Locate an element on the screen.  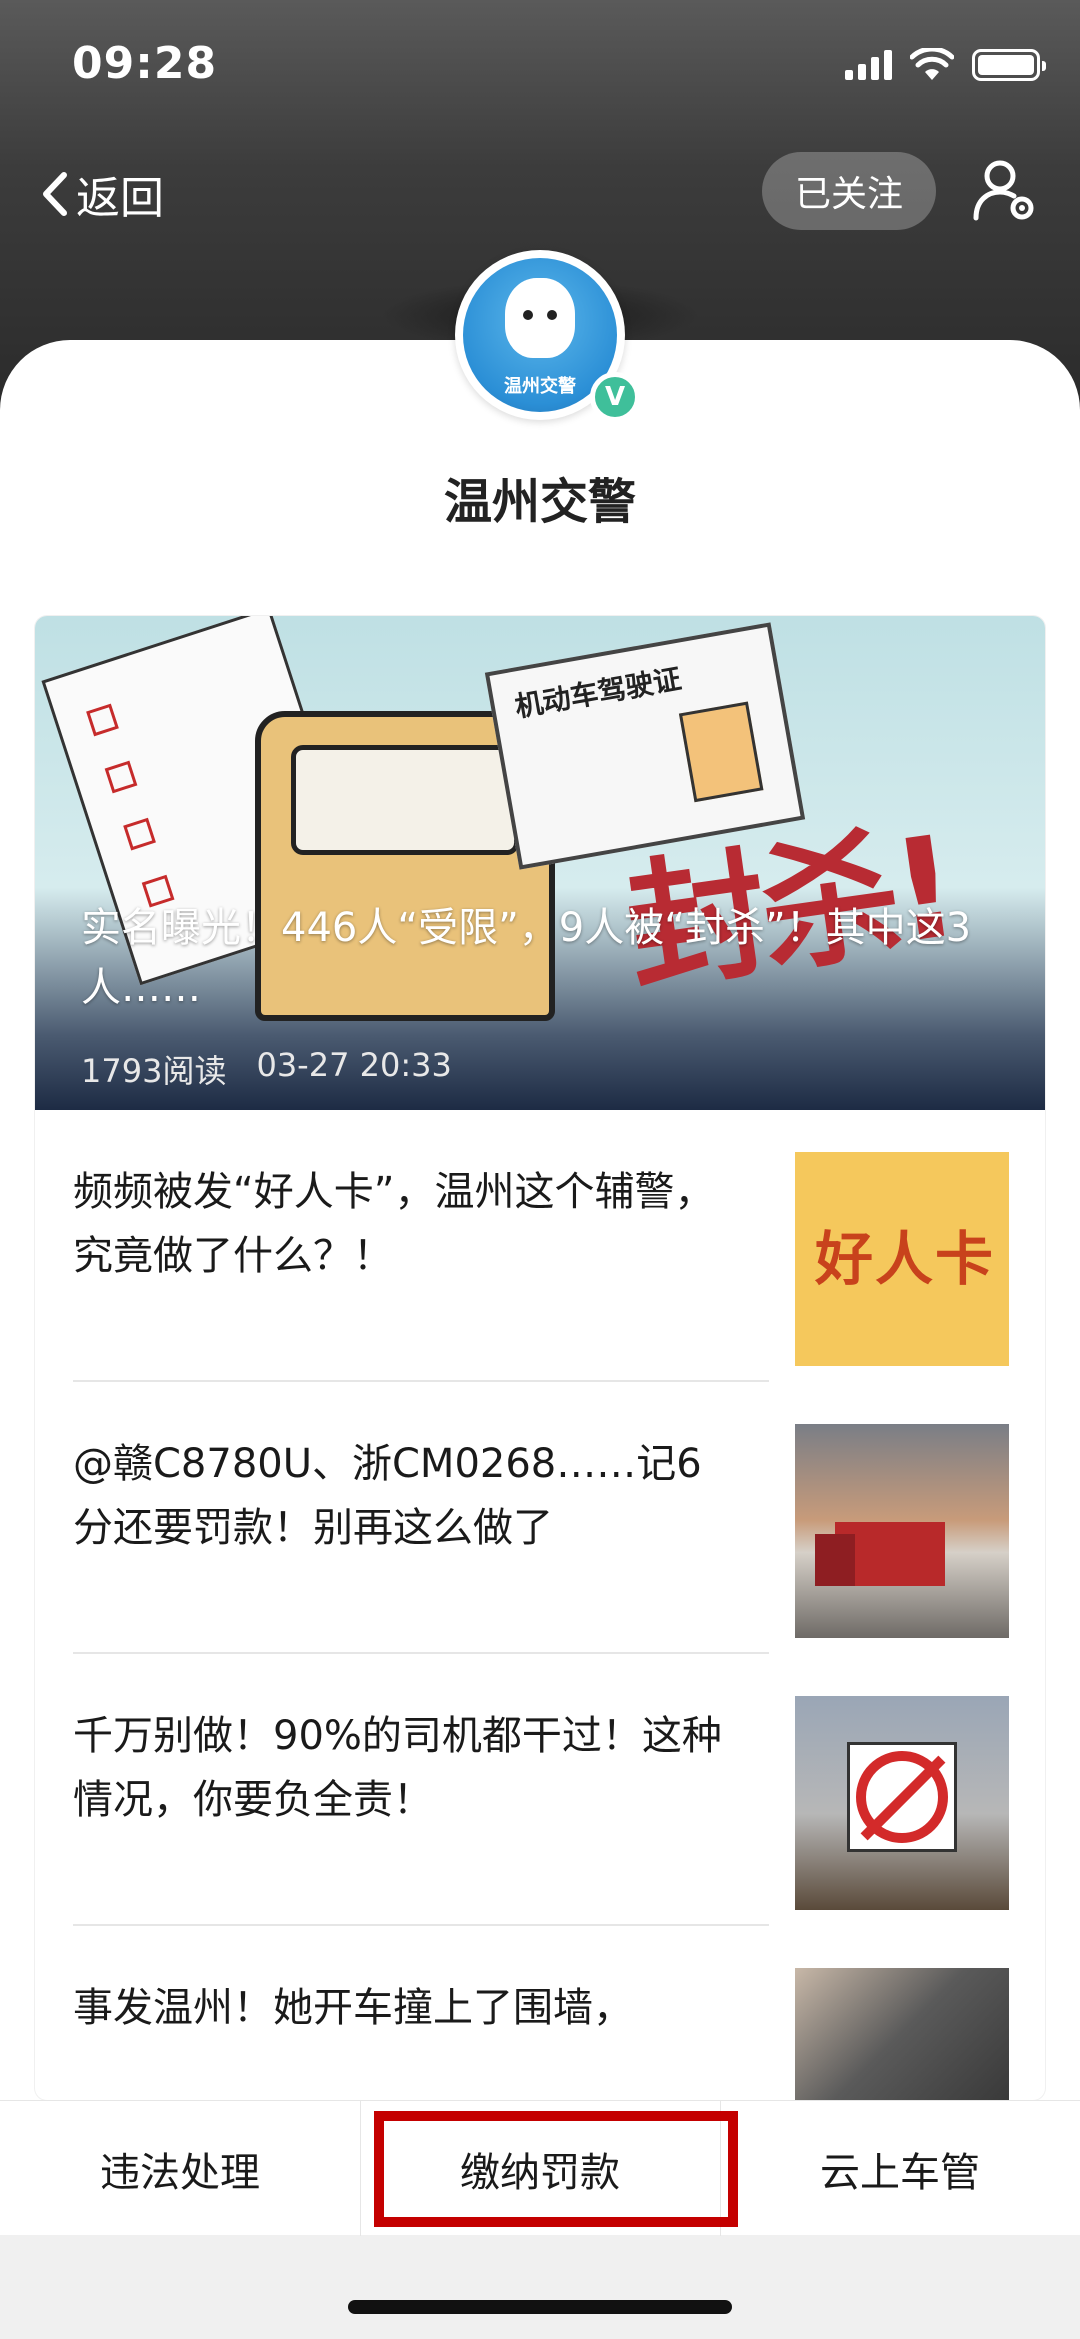
account-name: 温州交警 is located at coordinates (539, 502).